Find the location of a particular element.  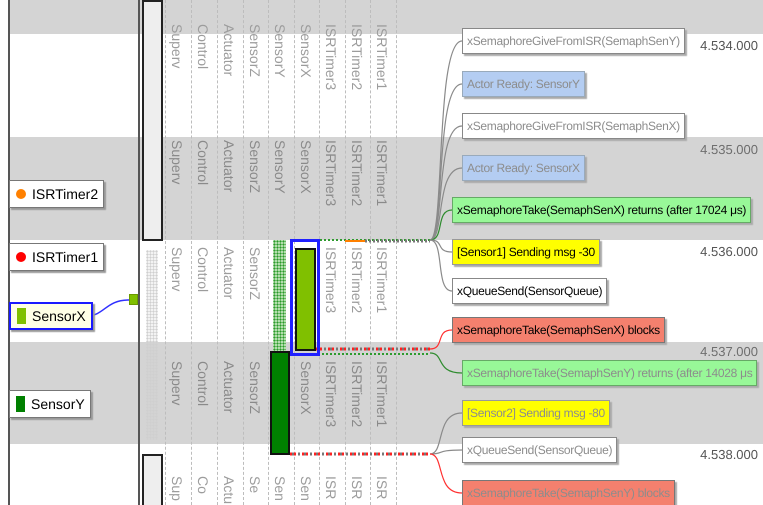

event-label: xSemaphoreTake(SemaphSenY) returns (after 14028 μs is located at coordinates (610, 373).